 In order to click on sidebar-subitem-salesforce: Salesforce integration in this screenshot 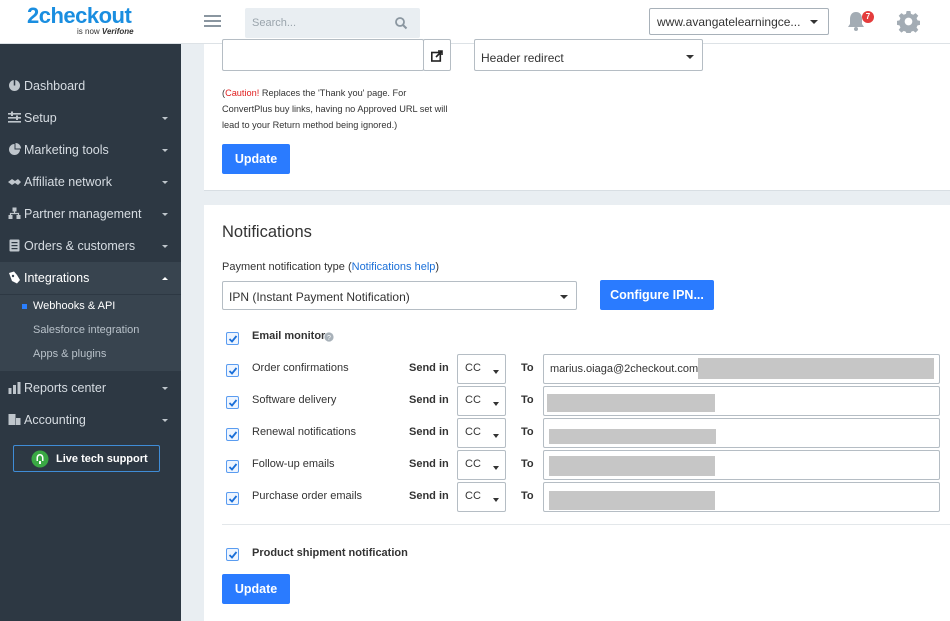, I will do `click(86, 330)`.